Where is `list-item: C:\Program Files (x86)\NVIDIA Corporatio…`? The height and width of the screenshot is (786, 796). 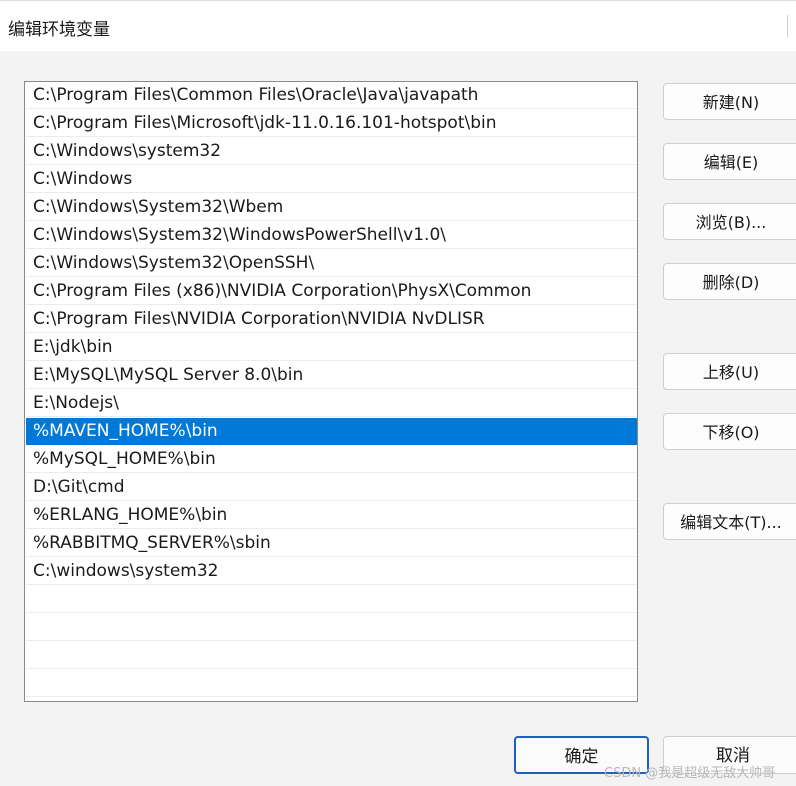 list-item: C:\Program Files (x86)\NVIDIA Corporatio… is located at coordinates (331, 291).